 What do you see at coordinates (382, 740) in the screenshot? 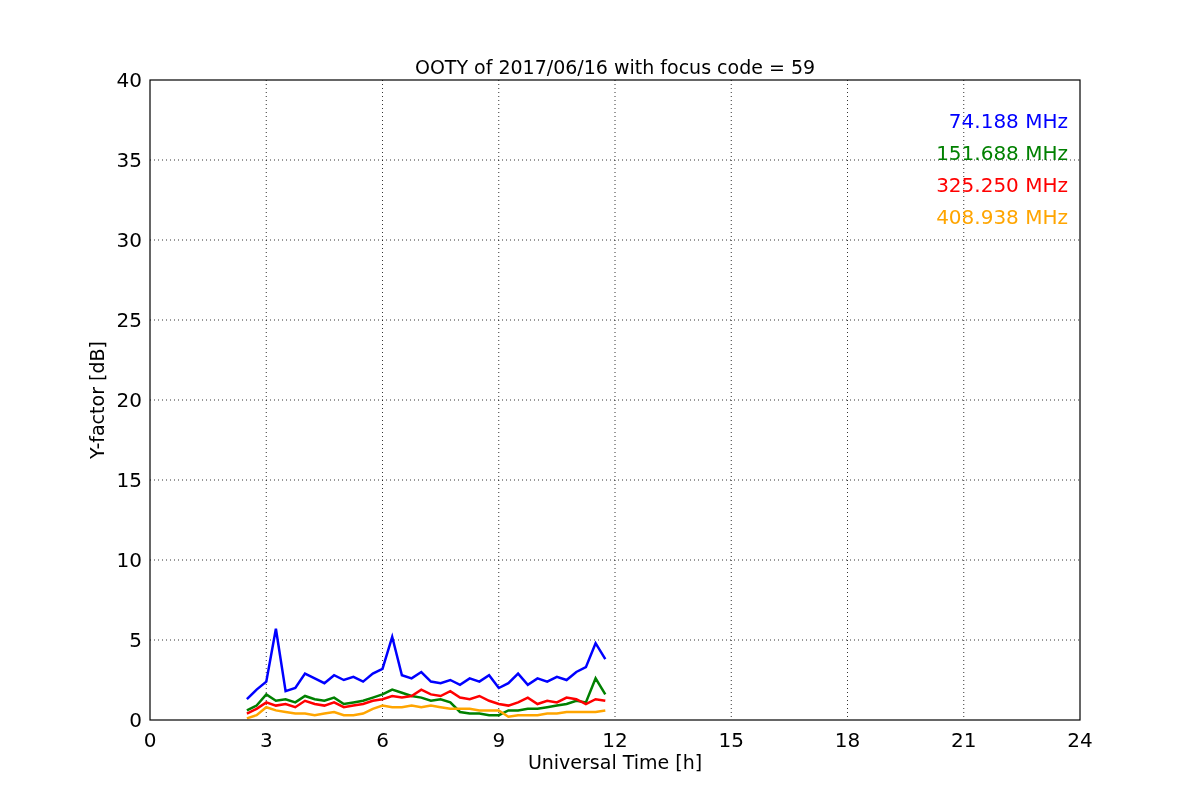
I see `x-tick-label: 6` at bounding box center [382, 740].